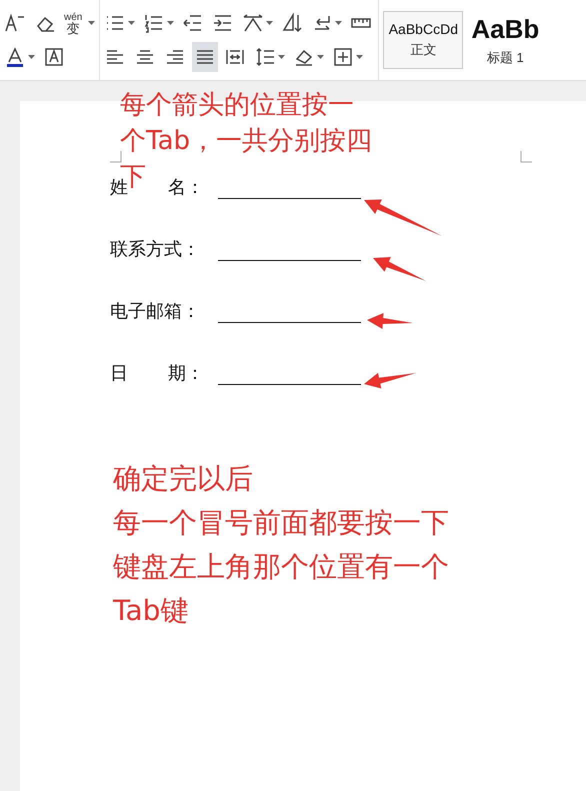  Describe the element at coordinates (423, 40) in the screenshot. I see `style-preset: AaBbCcDd 正文` at that location.